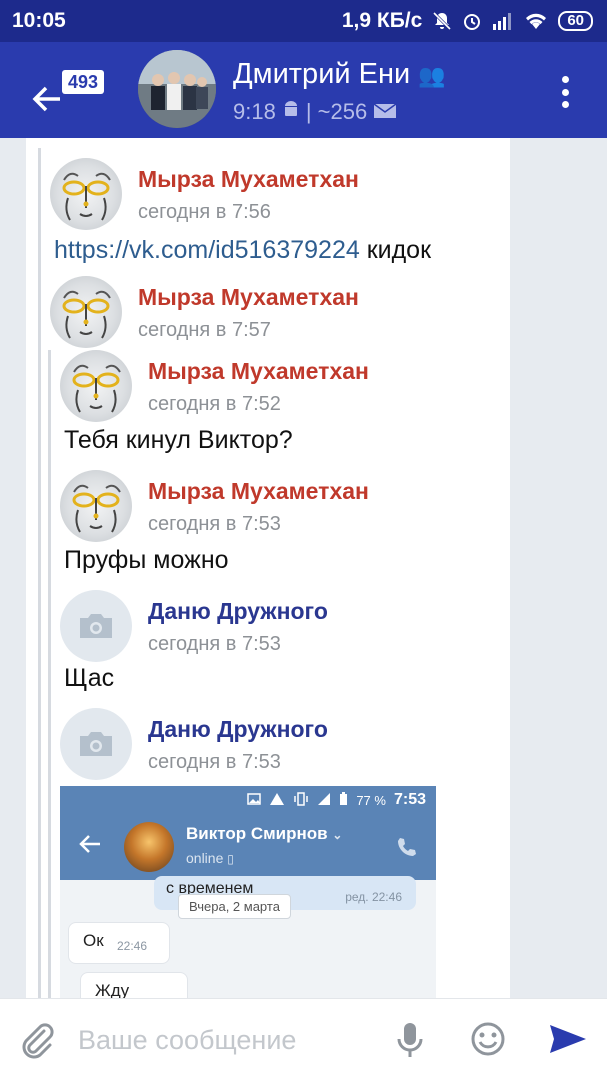 The height and width of the screenshot is (1080, 607). What do you see at coordinates (39, 573) in the screenshot?
I see `forward-line-outer` at bounding box center [39, 573].